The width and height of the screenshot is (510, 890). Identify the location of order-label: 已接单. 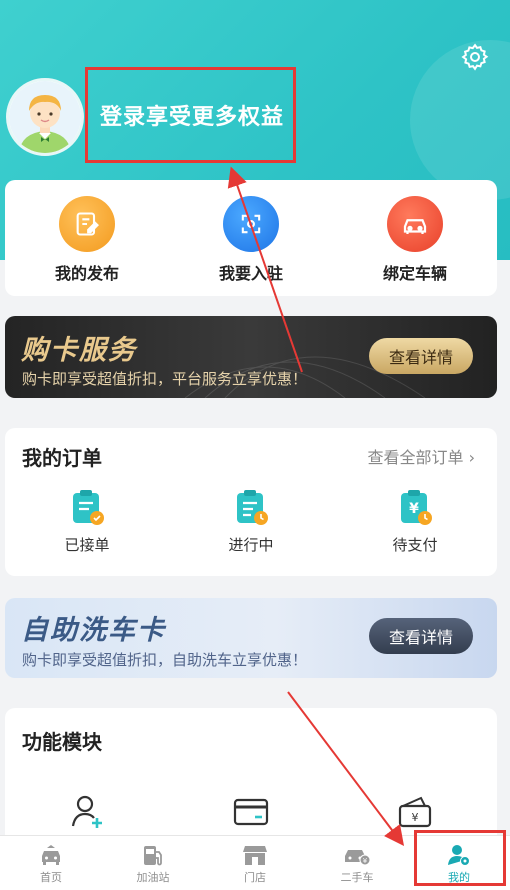
(87, 545).